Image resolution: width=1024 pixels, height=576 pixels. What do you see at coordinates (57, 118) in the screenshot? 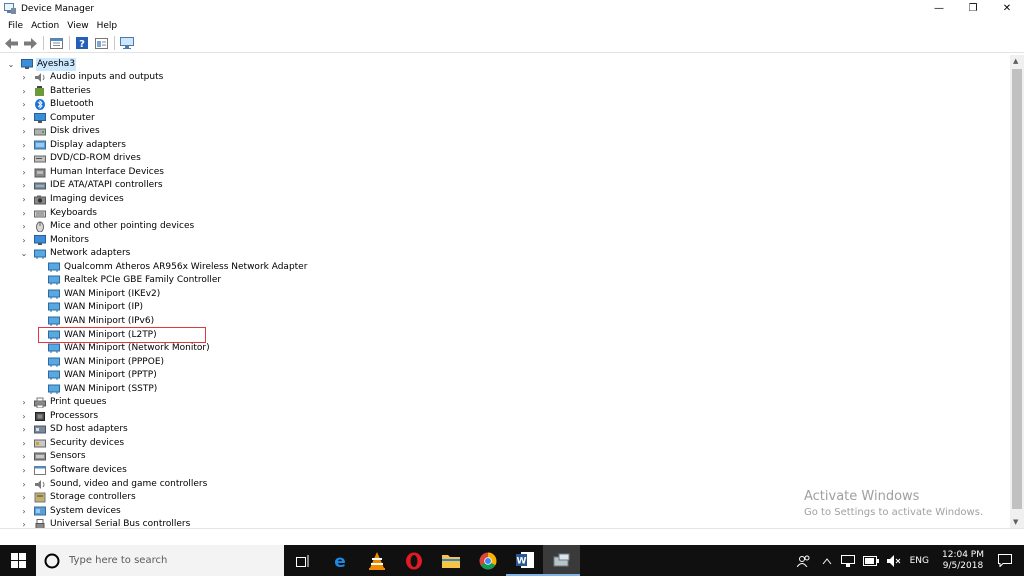
I see `tree-category: › Computer` at bounding box center [57, 118].